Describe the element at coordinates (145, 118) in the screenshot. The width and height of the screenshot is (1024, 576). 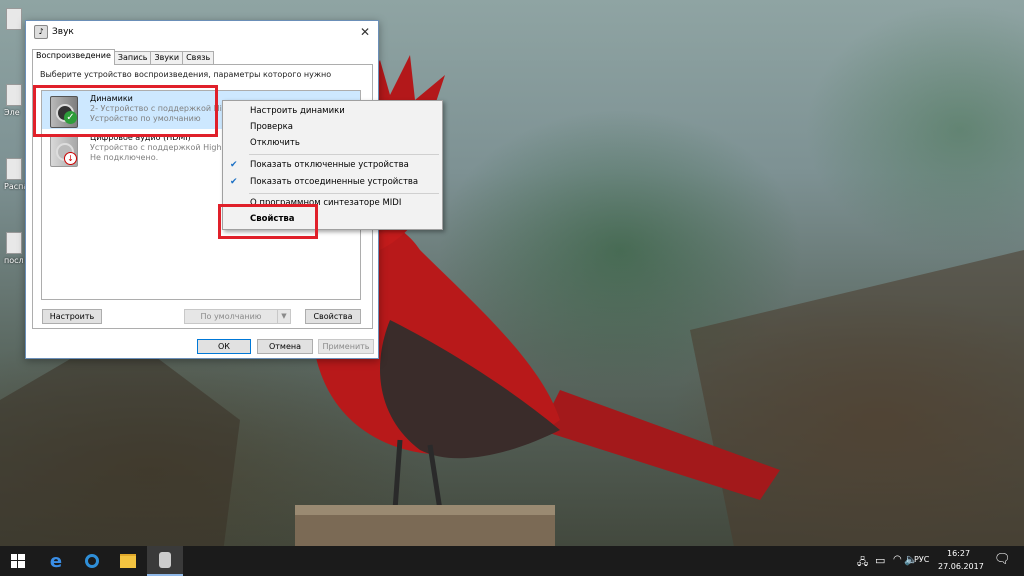
I see `device-status: Устройство по умолчанию` at that location.